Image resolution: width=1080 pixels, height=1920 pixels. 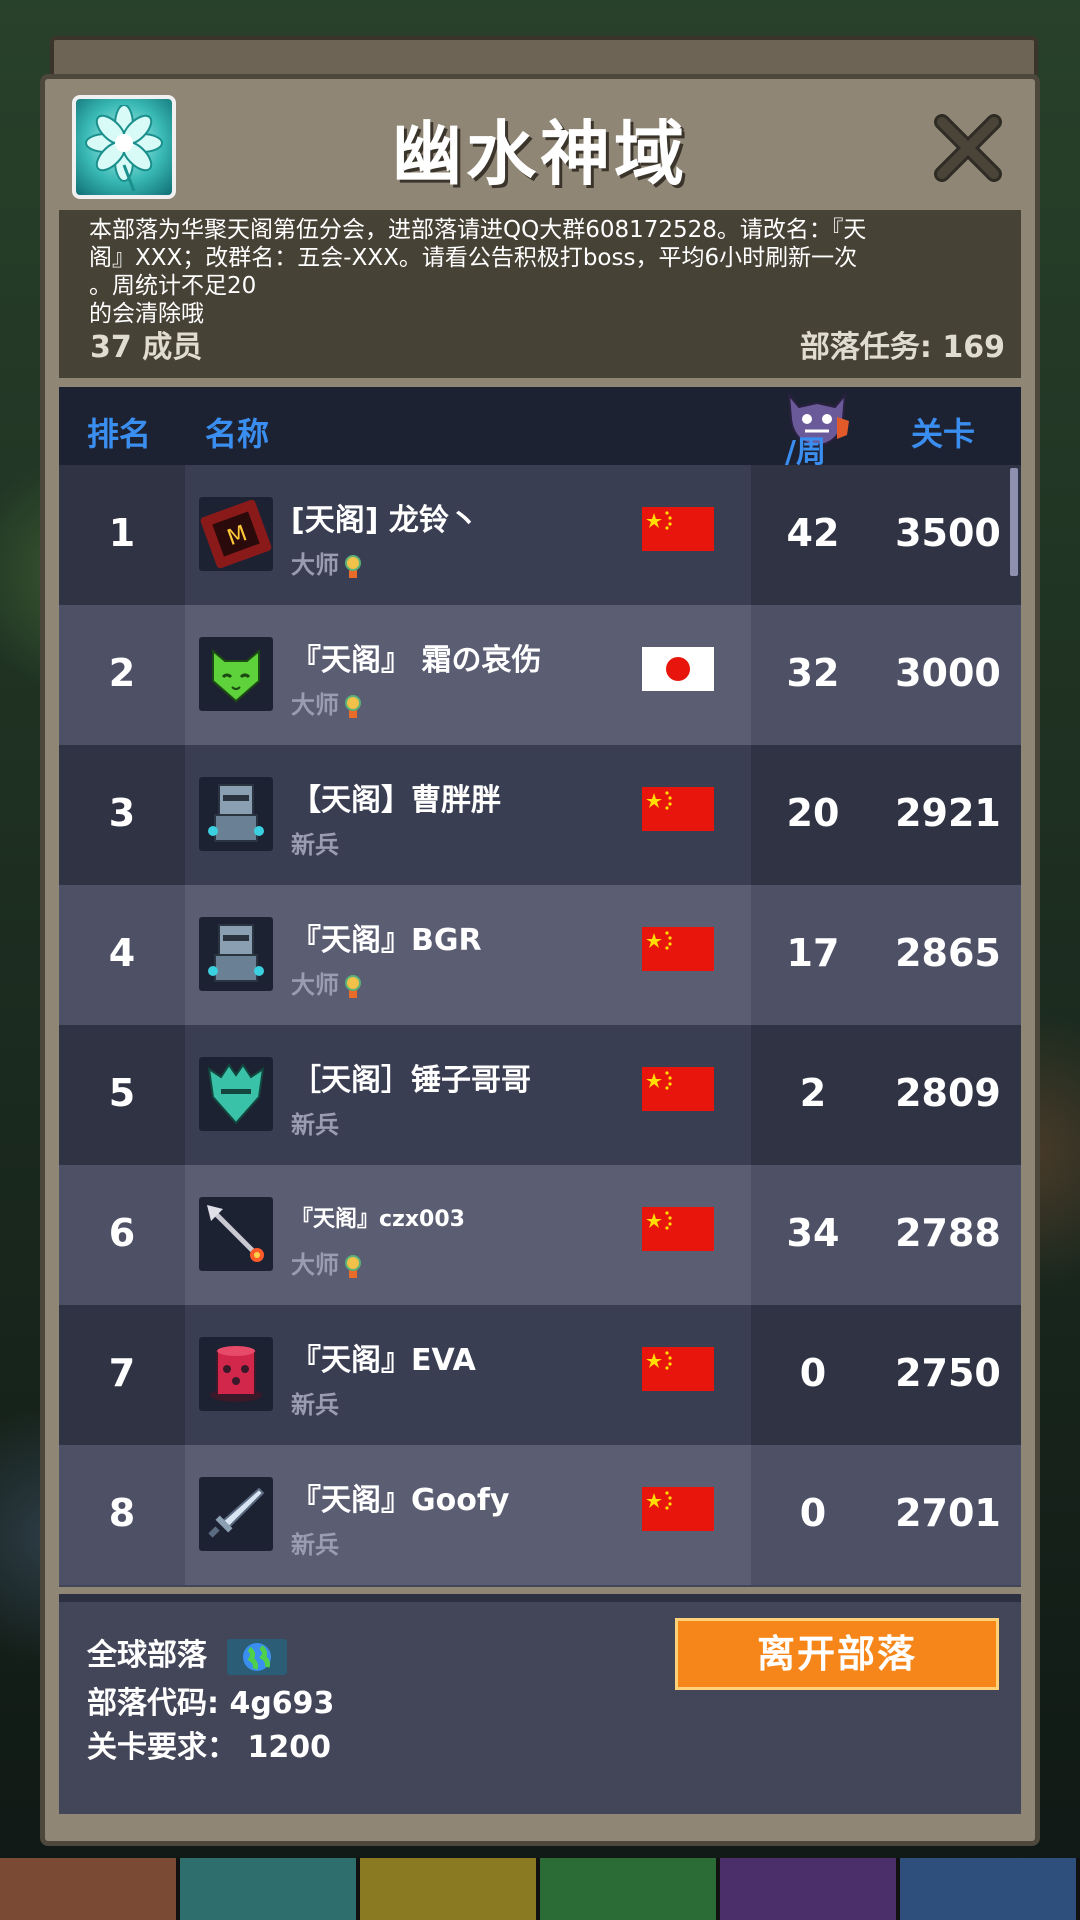 What do you see at coordinates (257, 1656) in the screenshot?
I see `globe-icon` at bounding box center [257, 1656].